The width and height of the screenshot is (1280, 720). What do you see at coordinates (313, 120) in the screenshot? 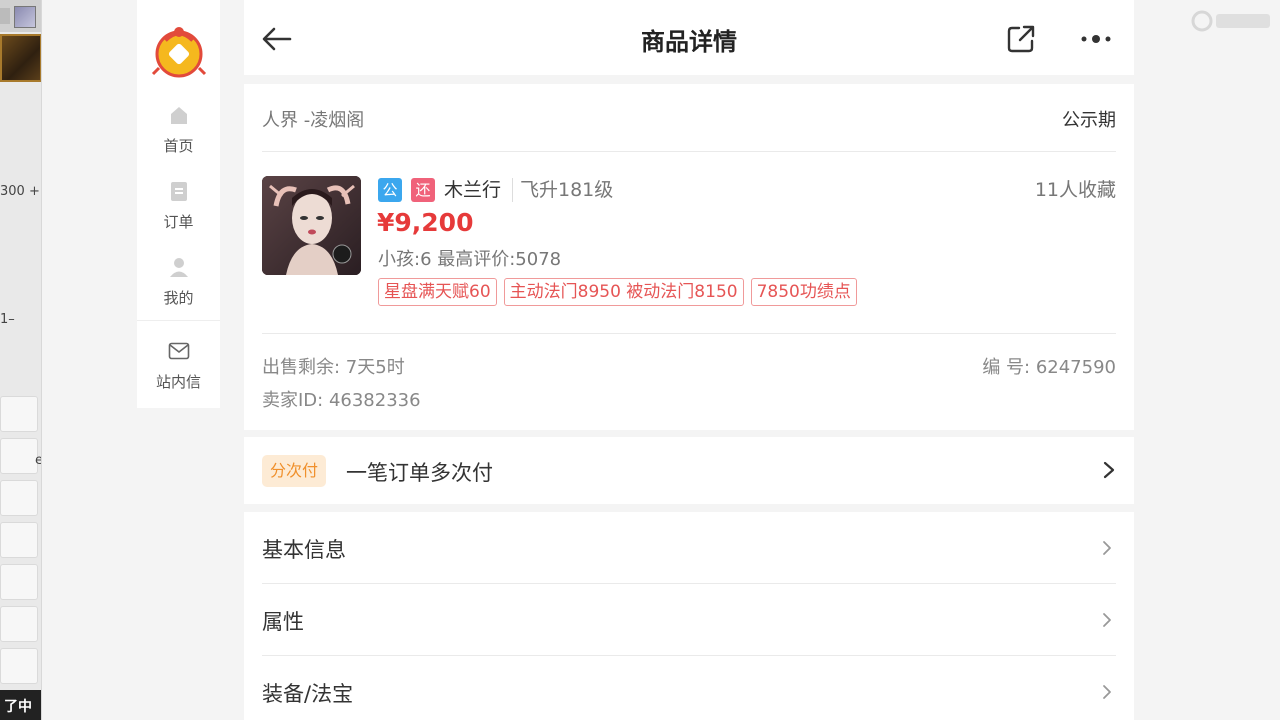
I see `server-name: 人界 -凌烟阁` at bounding box center [313, 120].